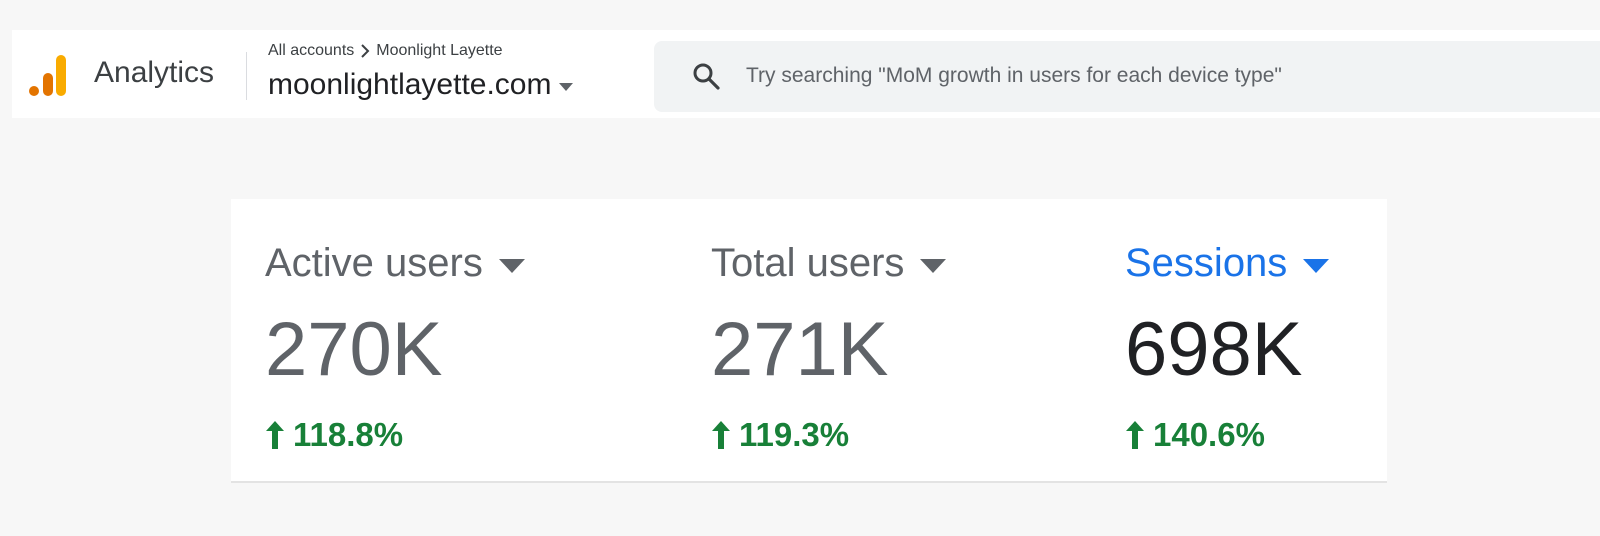  I want to click on search-icon, so click(706, 76).